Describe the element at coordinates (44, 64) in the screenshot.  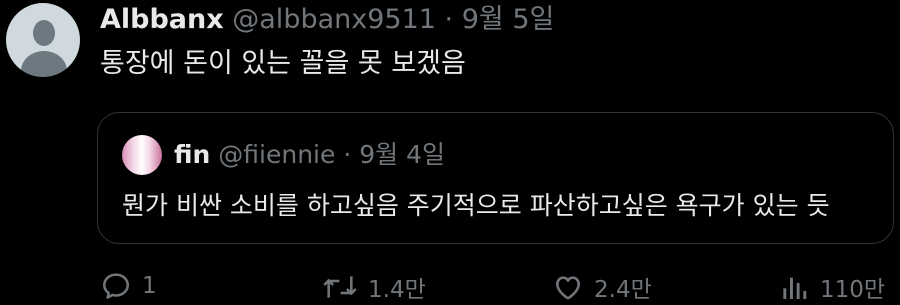
I see `avatar-body-shape` at that location.